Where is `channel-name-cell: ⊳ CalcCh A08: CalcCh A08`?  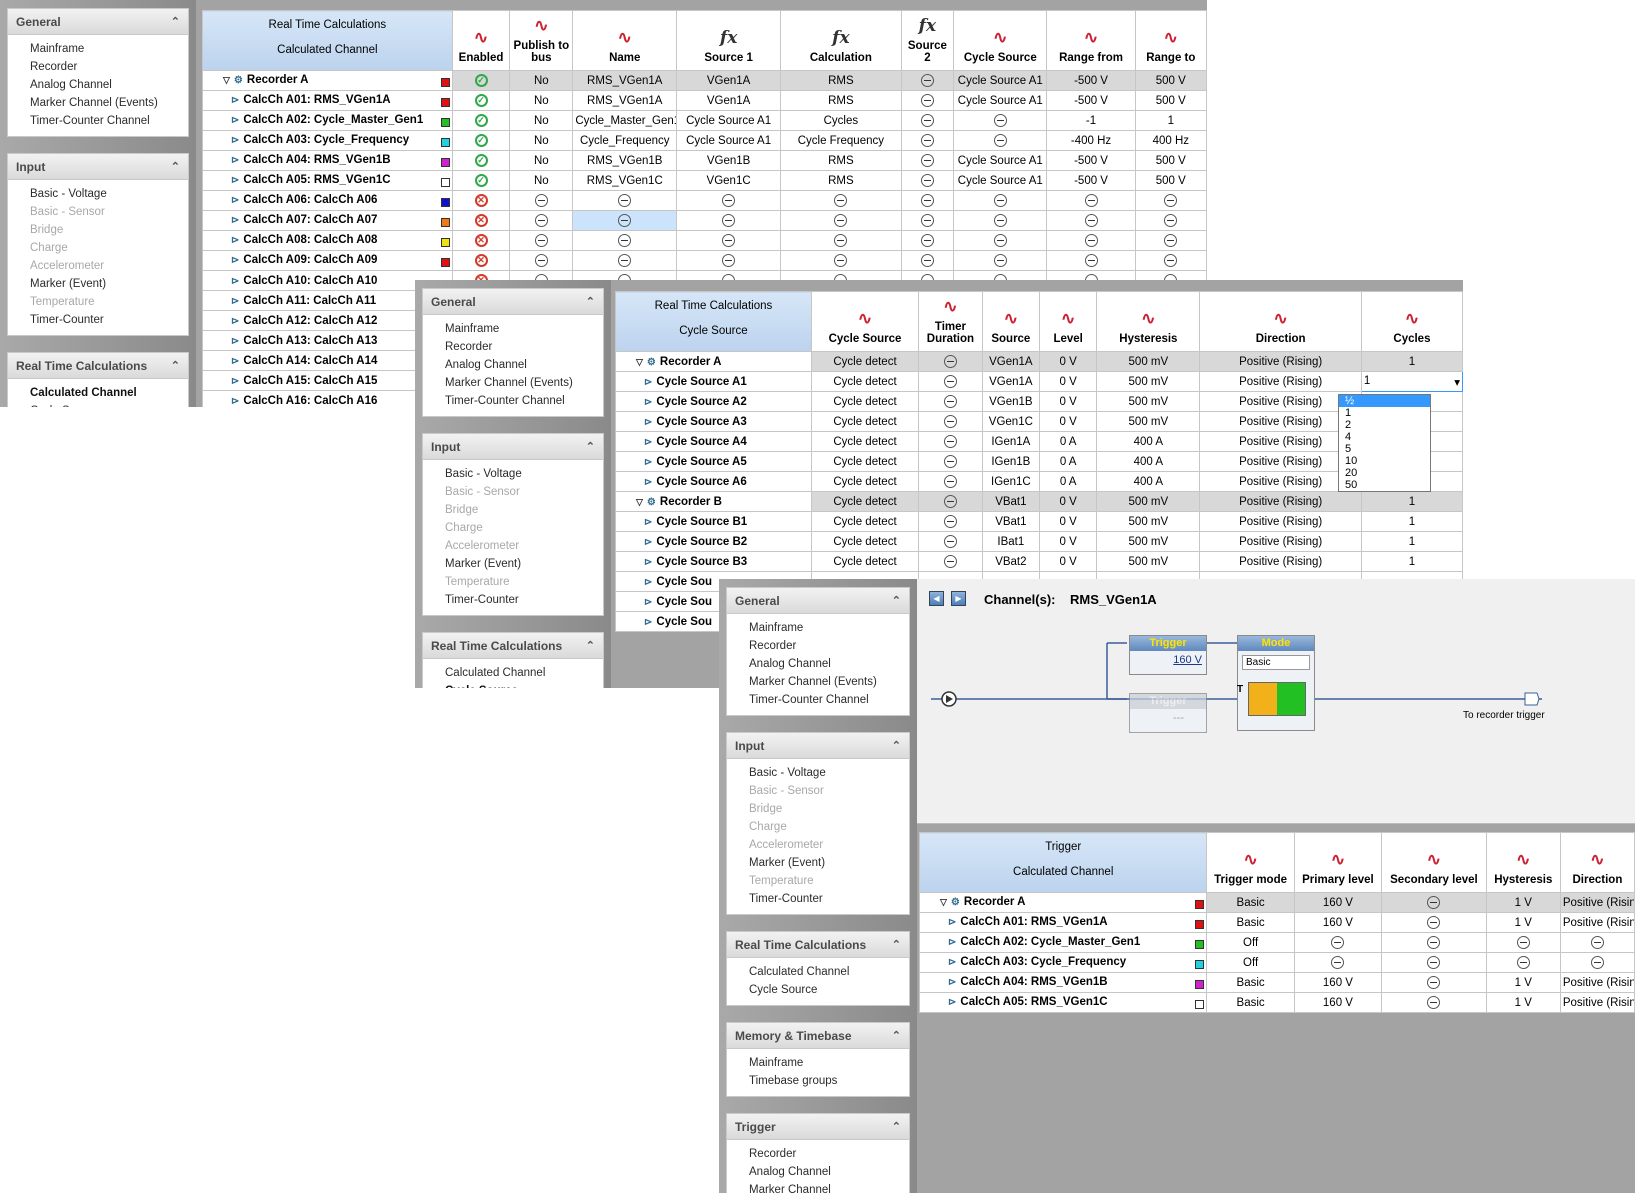
channel-name-cell: ⊳ CalcCh A08: CalcCh A08 is located at coordinates (327, 240).